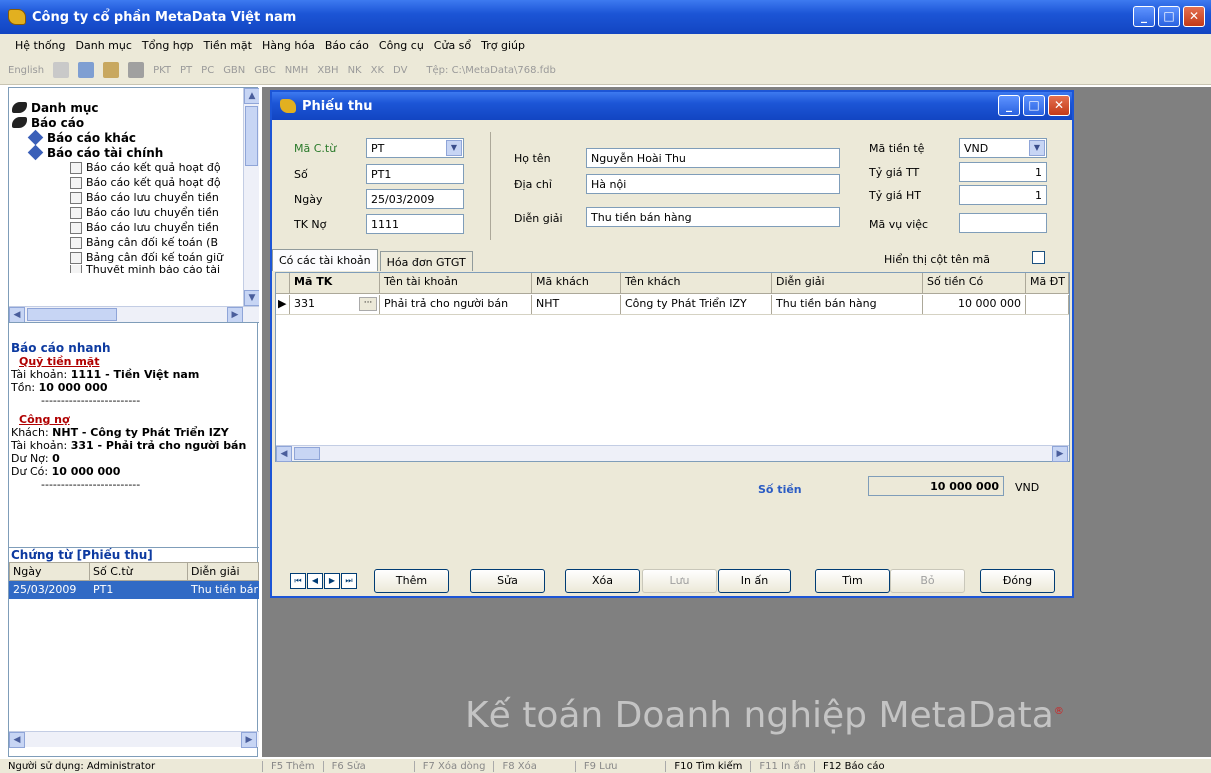  I want to click on close-button: Đóng, so click(1017, 581).